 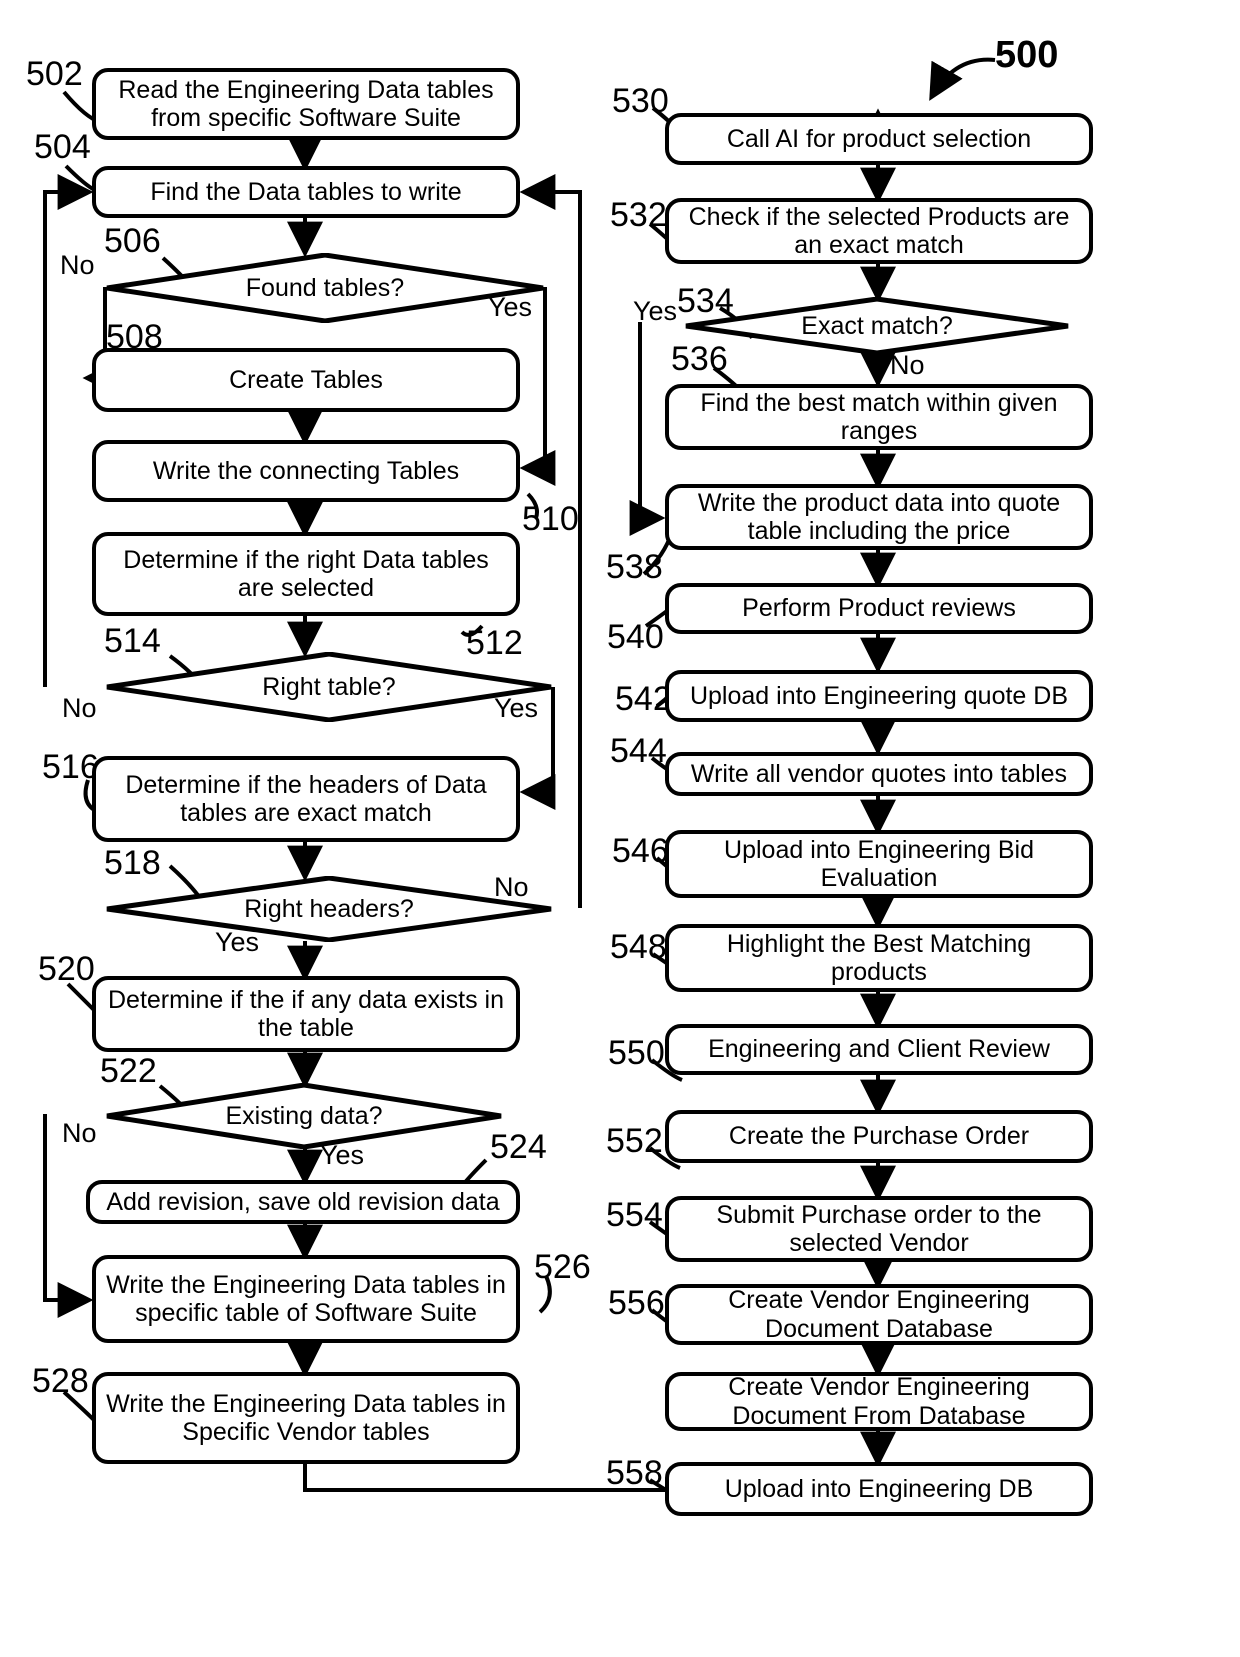 What do you see at coordinates (237, 942) in the screenshot?
I see `edge-label-518-yes: Yes` at bounding box center [237, 942].